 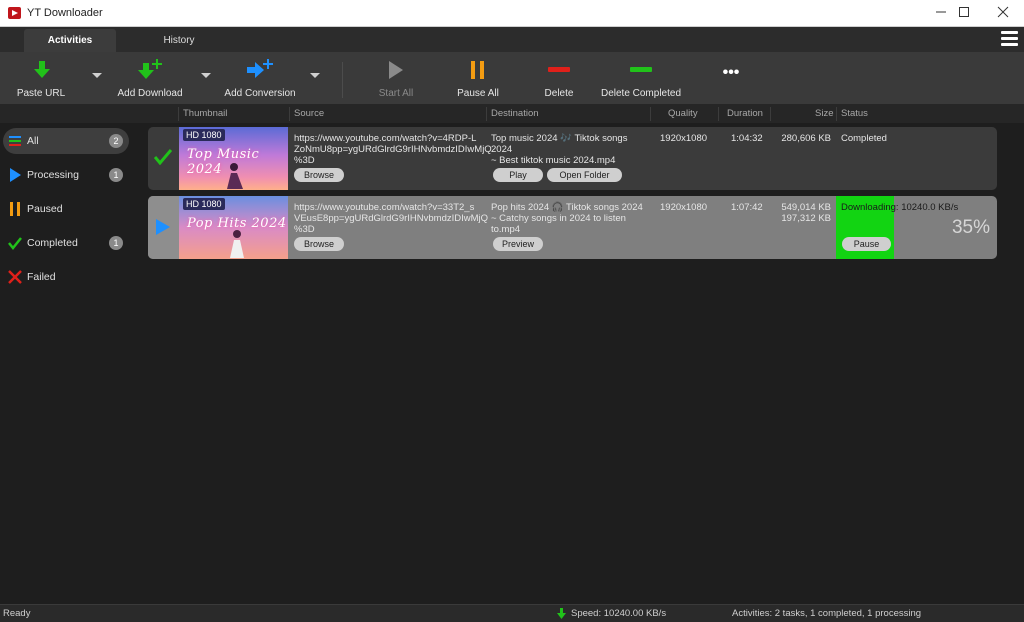 I want to click on minus-red-icon, so click(x=559, y=69).